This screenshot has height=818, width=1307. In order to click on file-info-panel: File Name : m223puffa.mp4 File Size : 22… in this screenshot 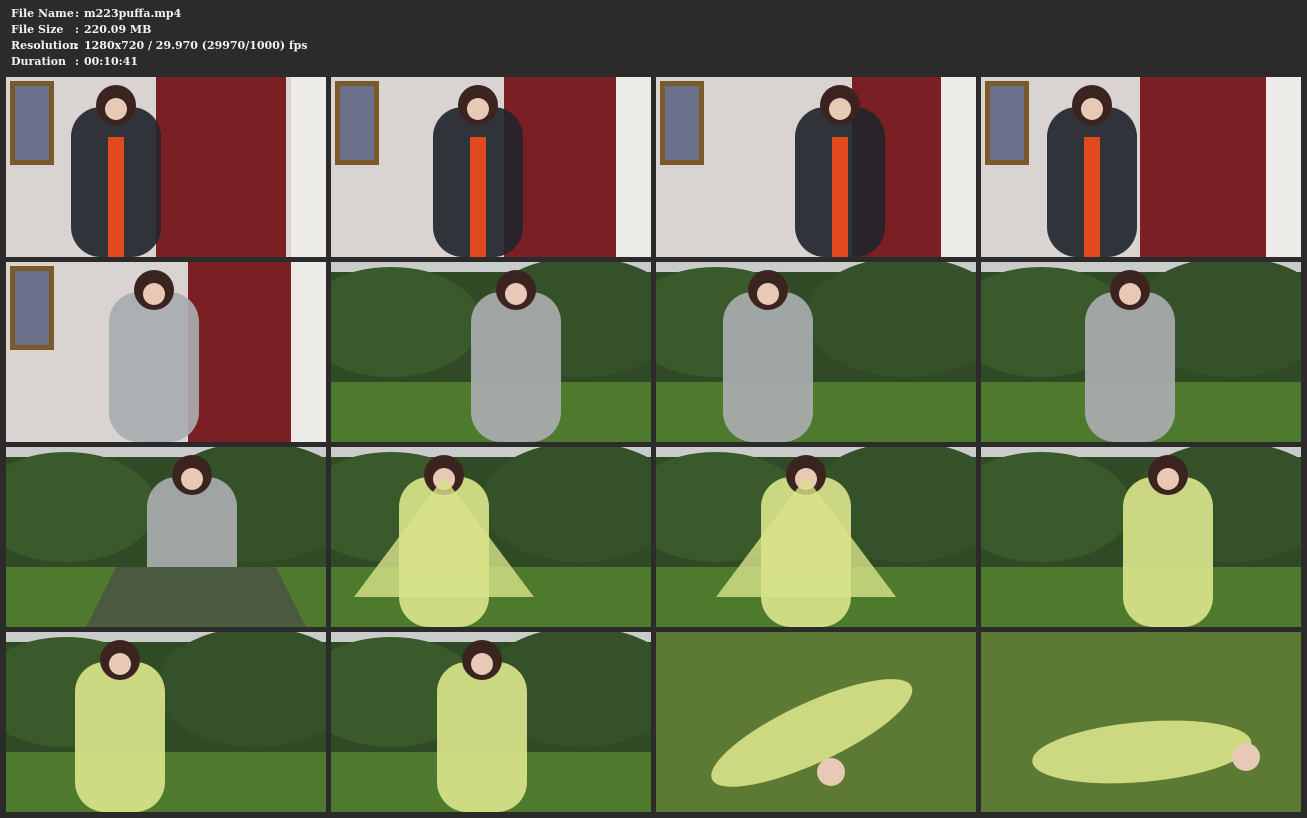, I will do `click(159, 38)`.